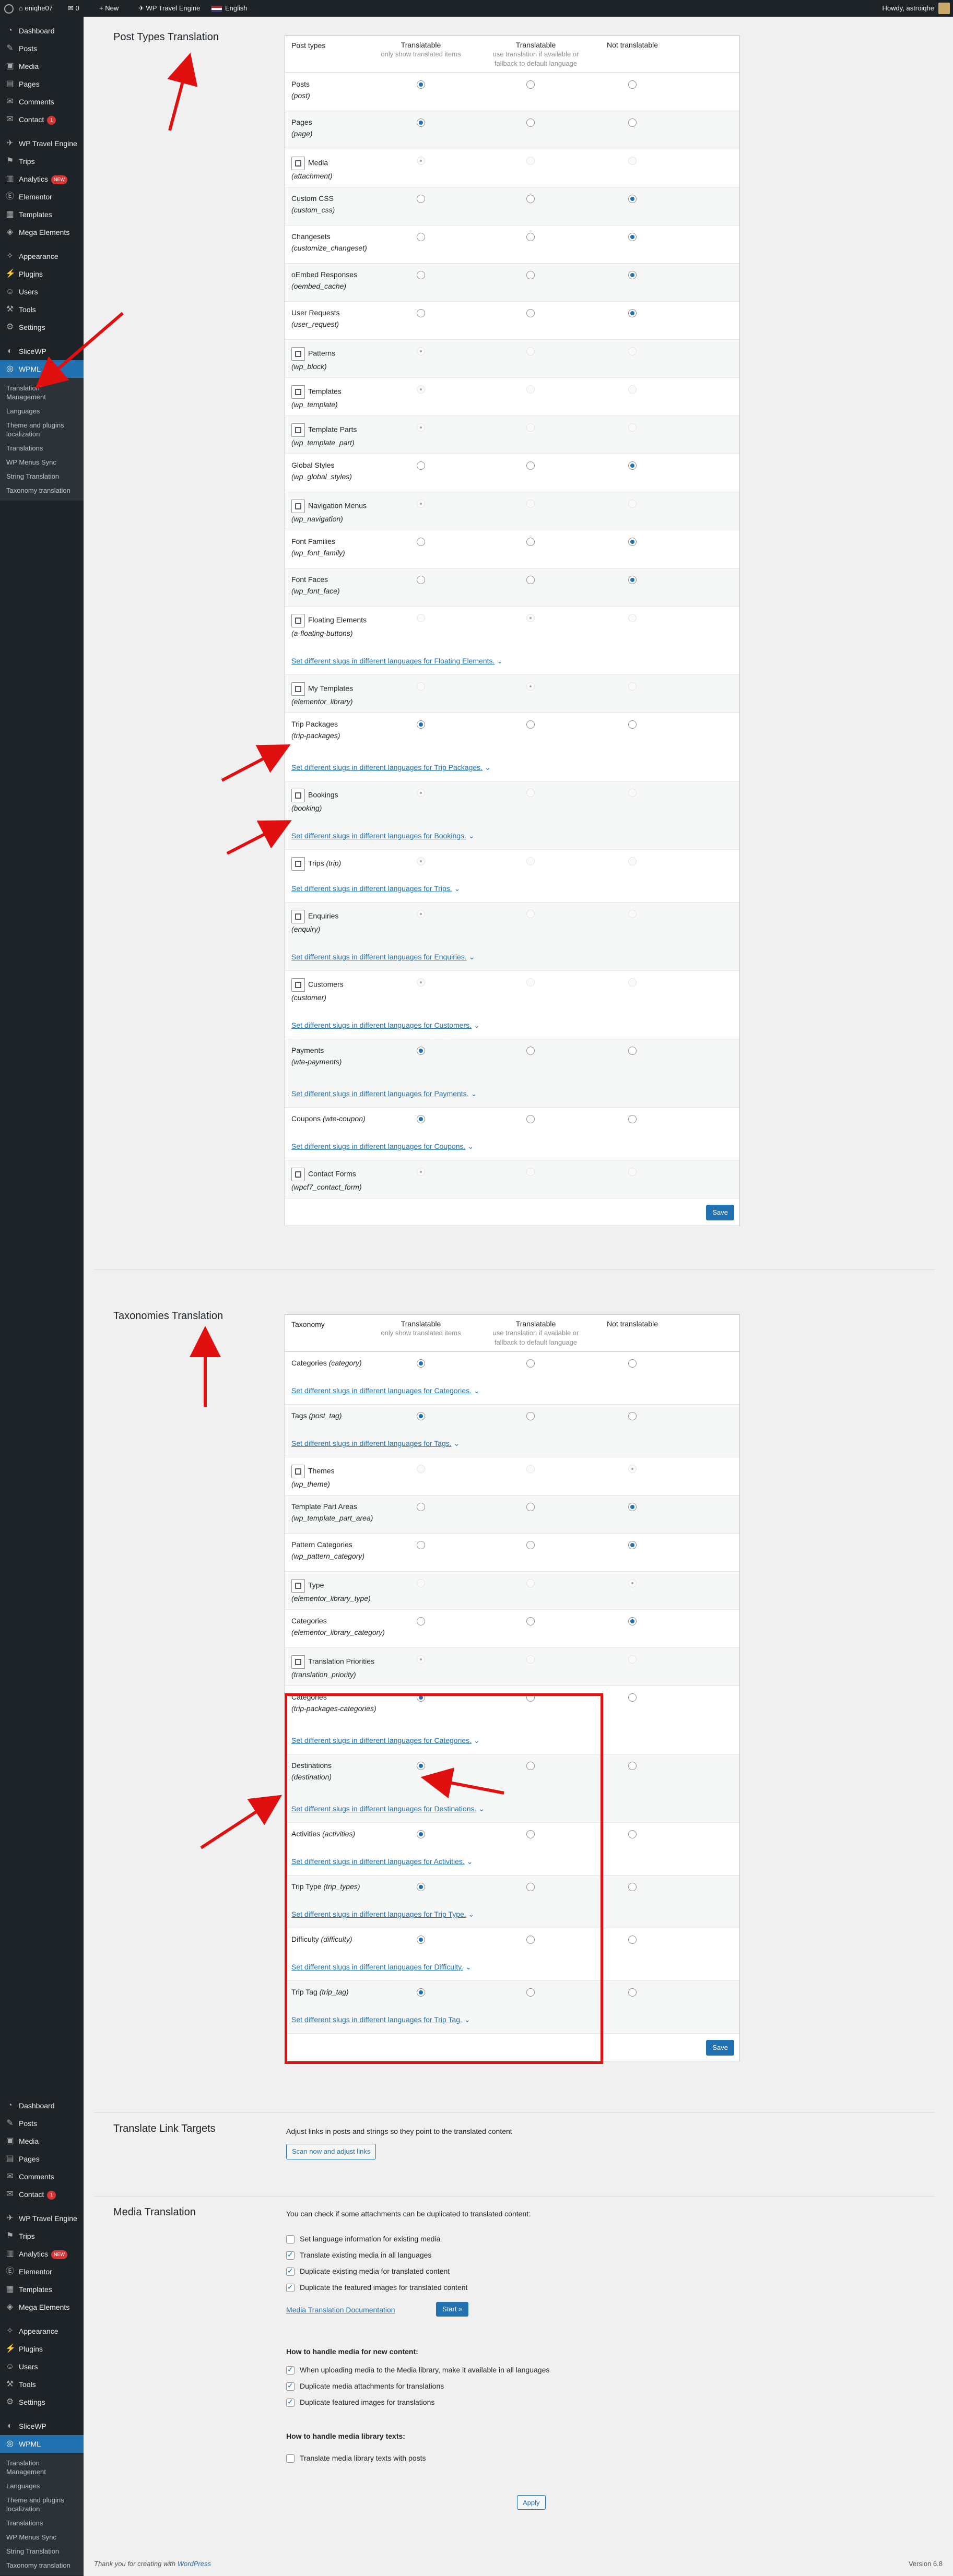 This screenshot has height=2576, width=953. I want to click on wordpress-link: WordPress, so click(194, 2564).